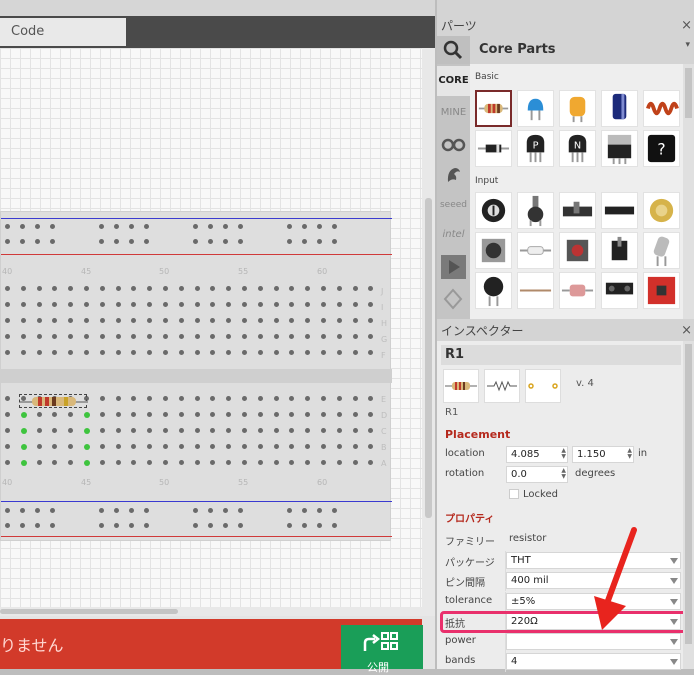 The height and width of the screenshot is (675, 694). What do you see at coordinates (619, 210) in the screenshot?
I see `part-header` at bounding box center [619, 210].